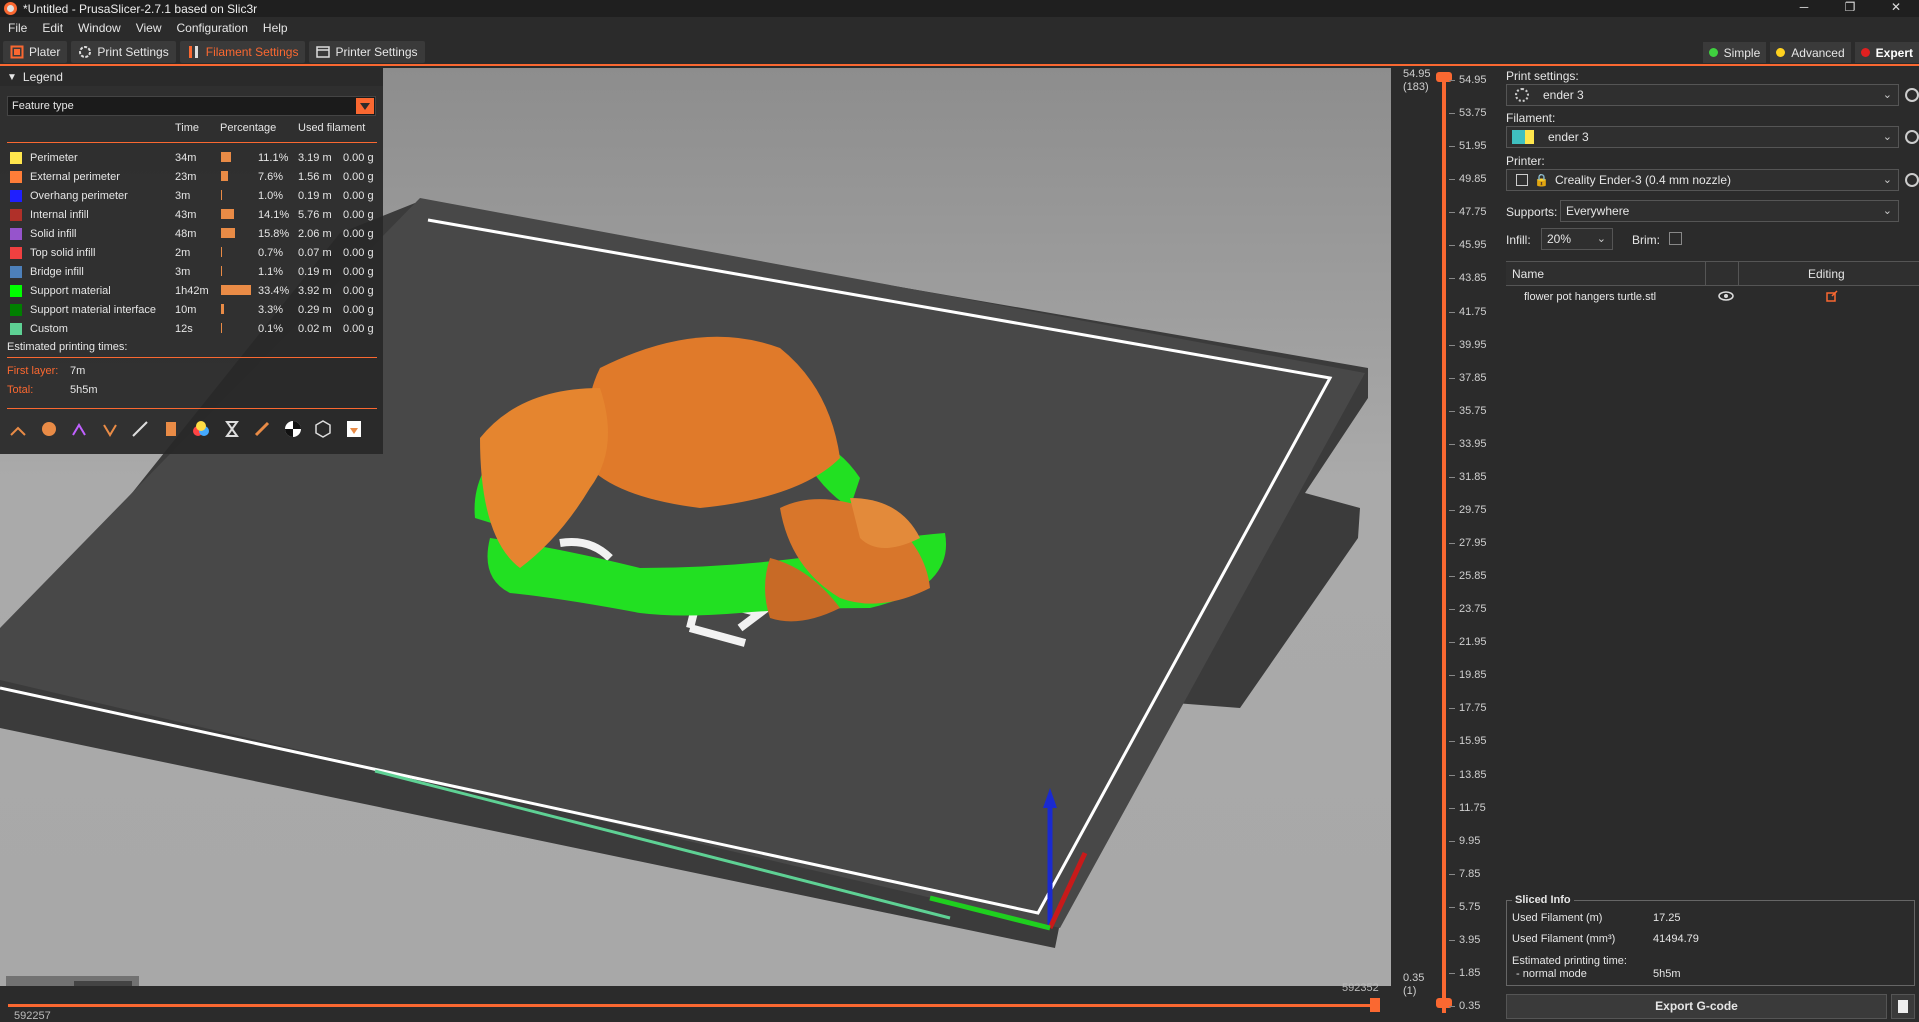 The image size is (1919, 1022). What do you see at coordinates (1563, 95) in the screenshot?
I see `print-settings-value: ender 3` at bounding box center [1563, 95].